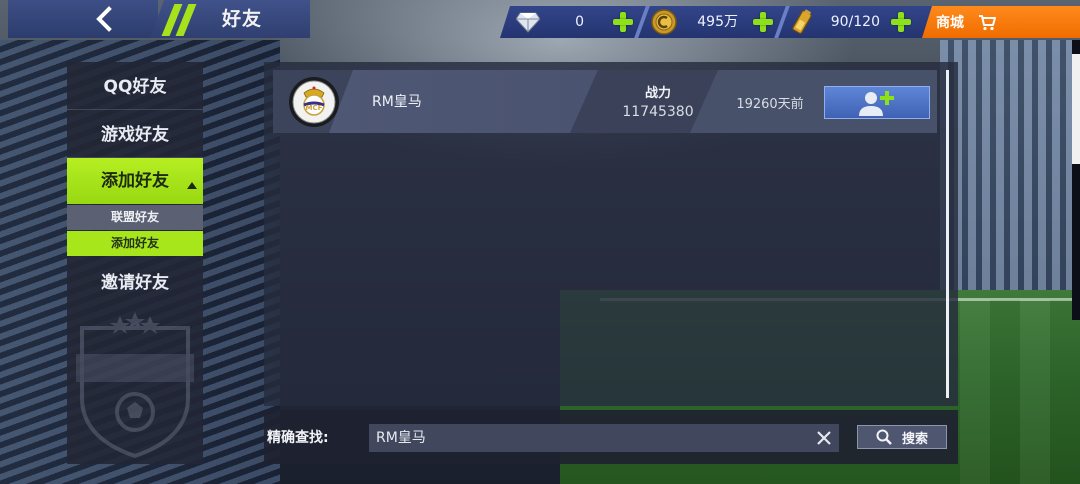  Describe the element at coordinates (623, 22) in the screenshot. I see `diamond-add-button` at that location.